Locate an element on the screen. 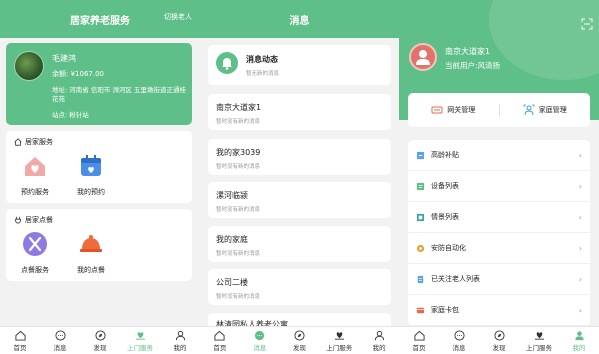 The height and width of the screenshot is (354, 599). book-service-button: 预约服务 is located at coordinates (35, 175).